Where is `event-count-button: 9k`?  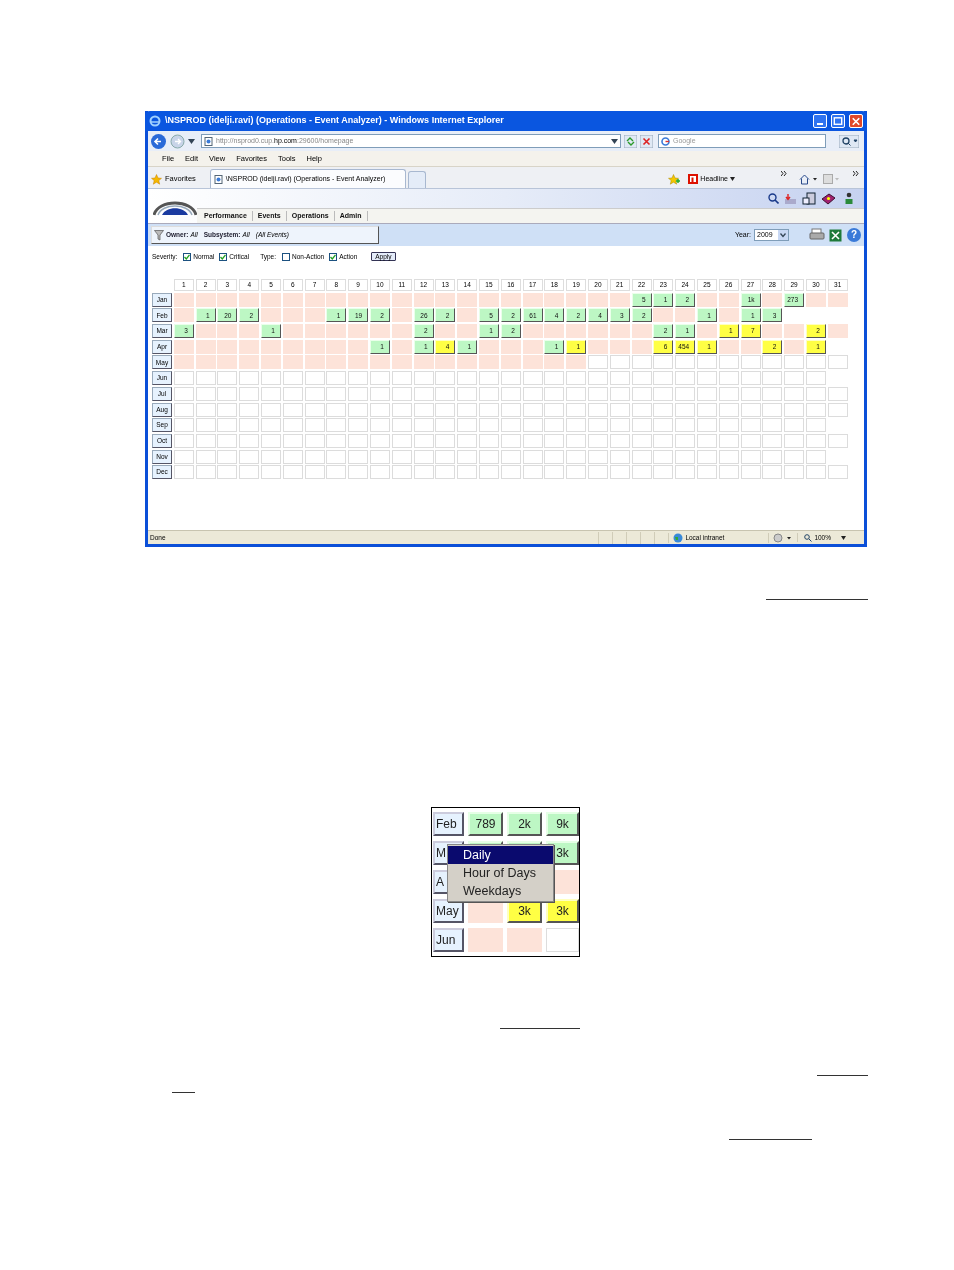
event-count-button: 9k is located at coordinates (562, 824).